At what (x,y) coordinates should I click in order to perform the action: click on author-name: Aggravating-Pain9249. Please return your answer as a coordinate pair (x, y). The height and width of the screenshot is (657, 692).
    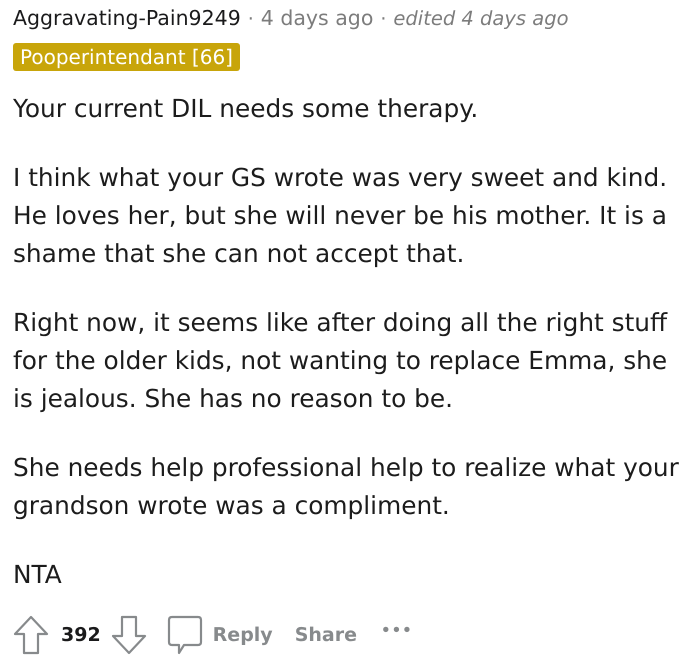
    Looking at the image, I should click on (127, 18).